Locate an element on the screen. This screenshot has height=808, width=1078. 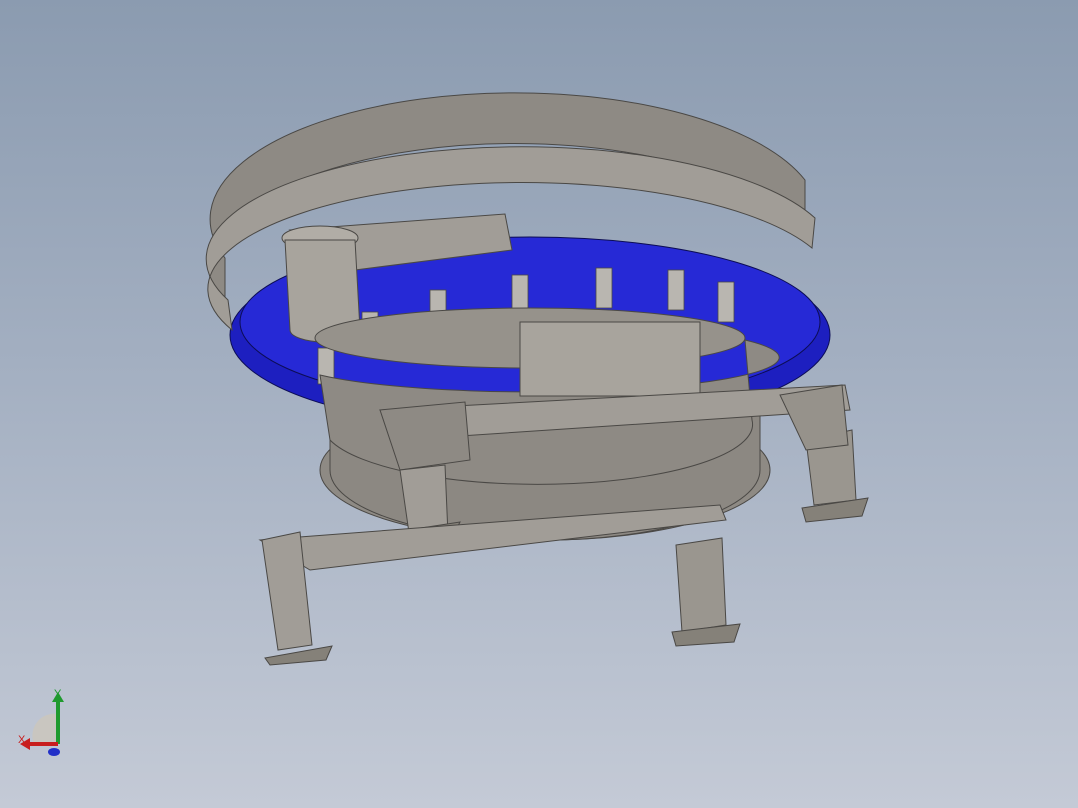
orientation-triad is located at coordinates (49, 726).